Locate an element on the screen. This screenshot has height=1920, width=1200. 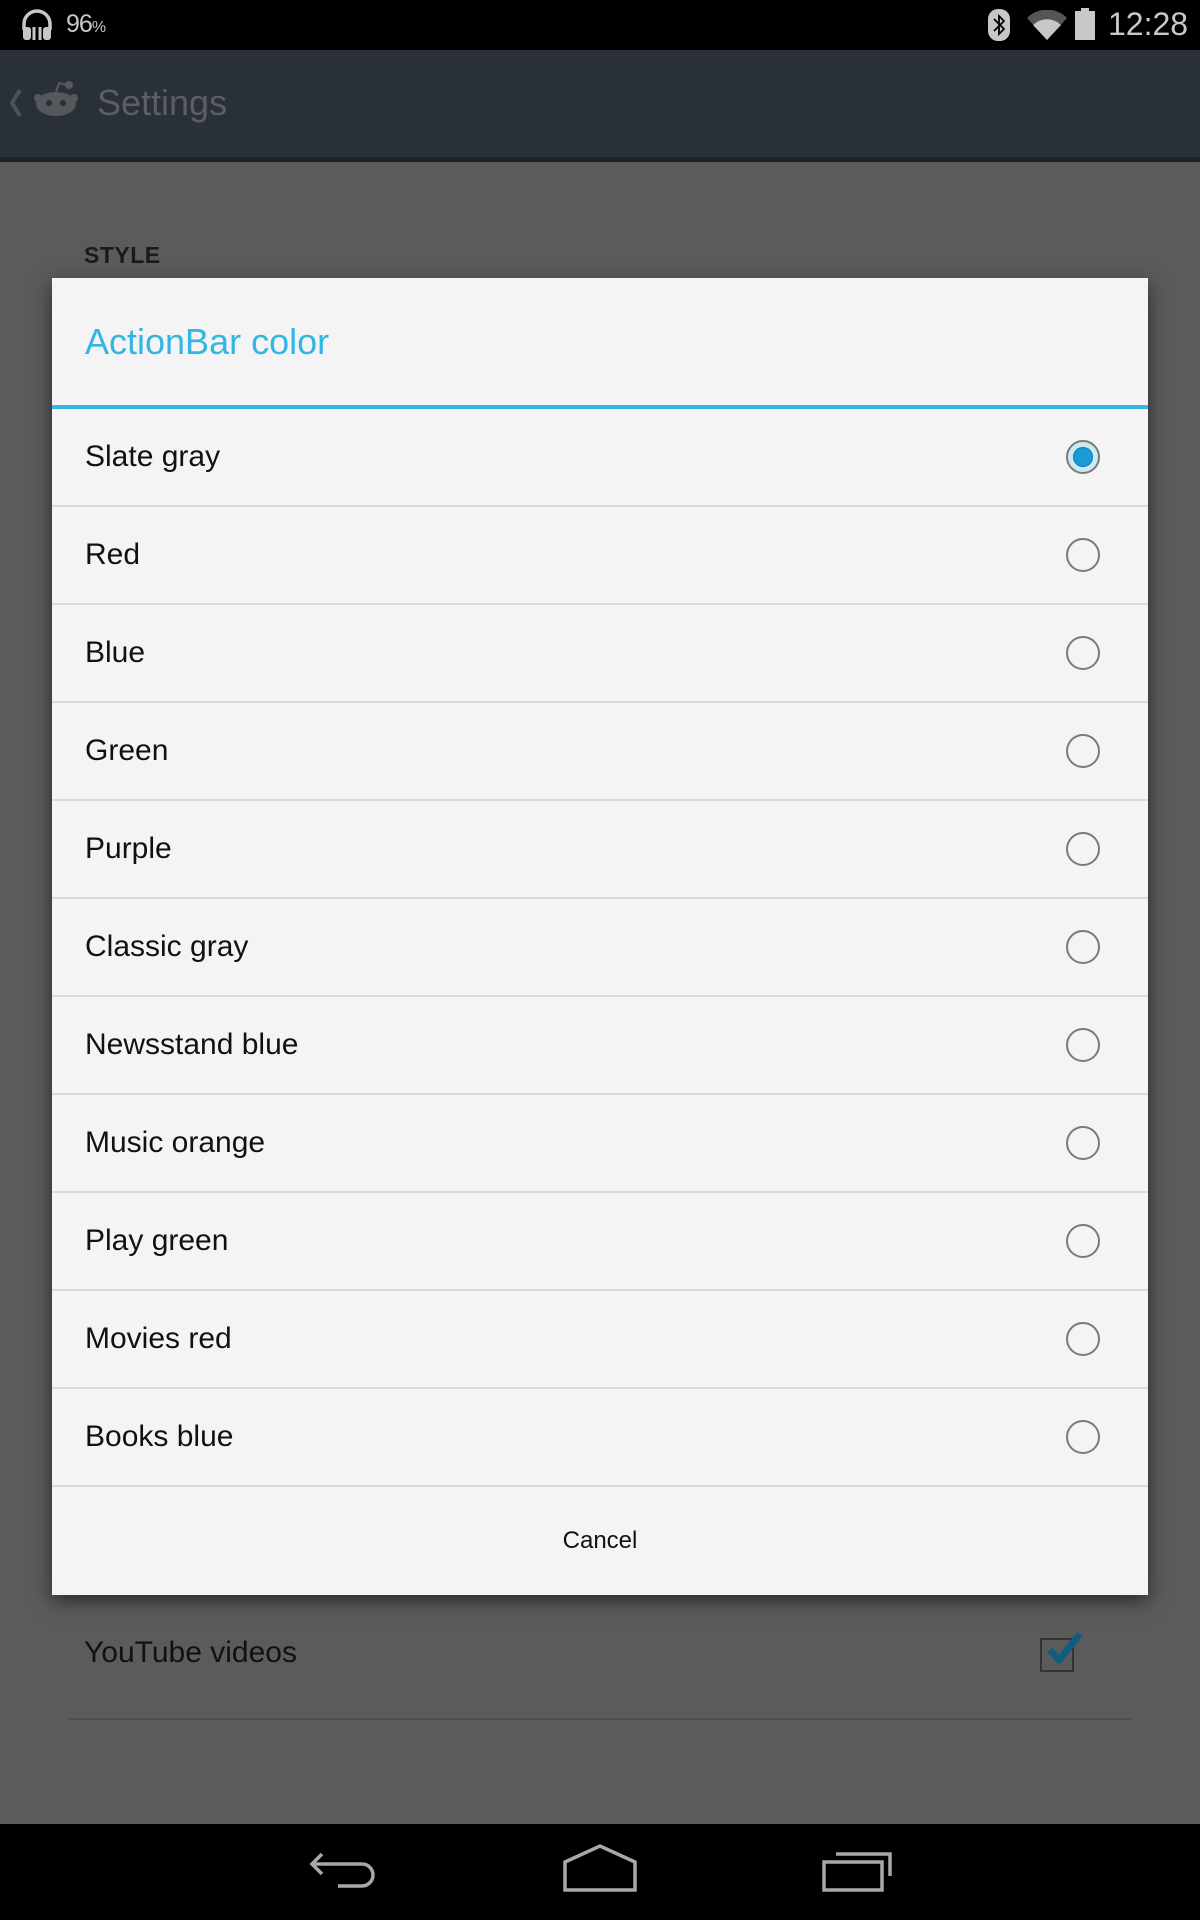
option-books-blue: Books blue is located at coordinates (600, 1438).